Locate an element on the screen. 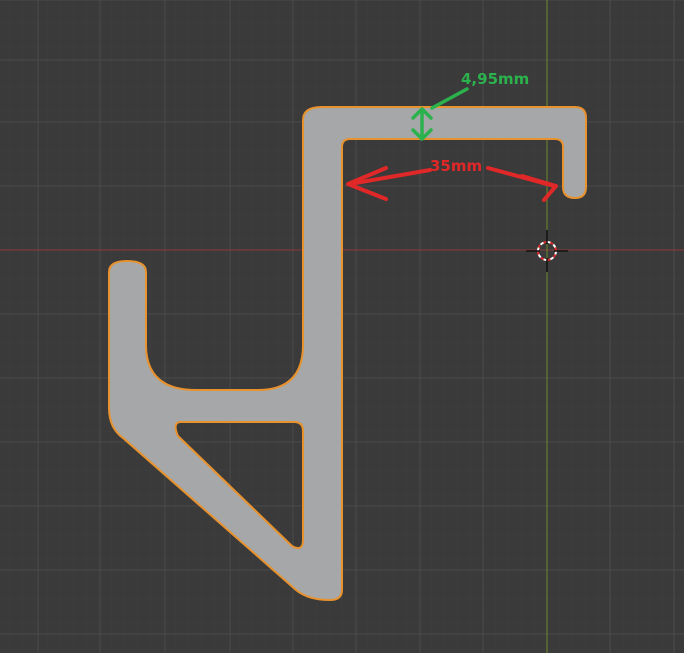  thickness-dimension-label: 4,95mm is located at coordinates (495, 79).